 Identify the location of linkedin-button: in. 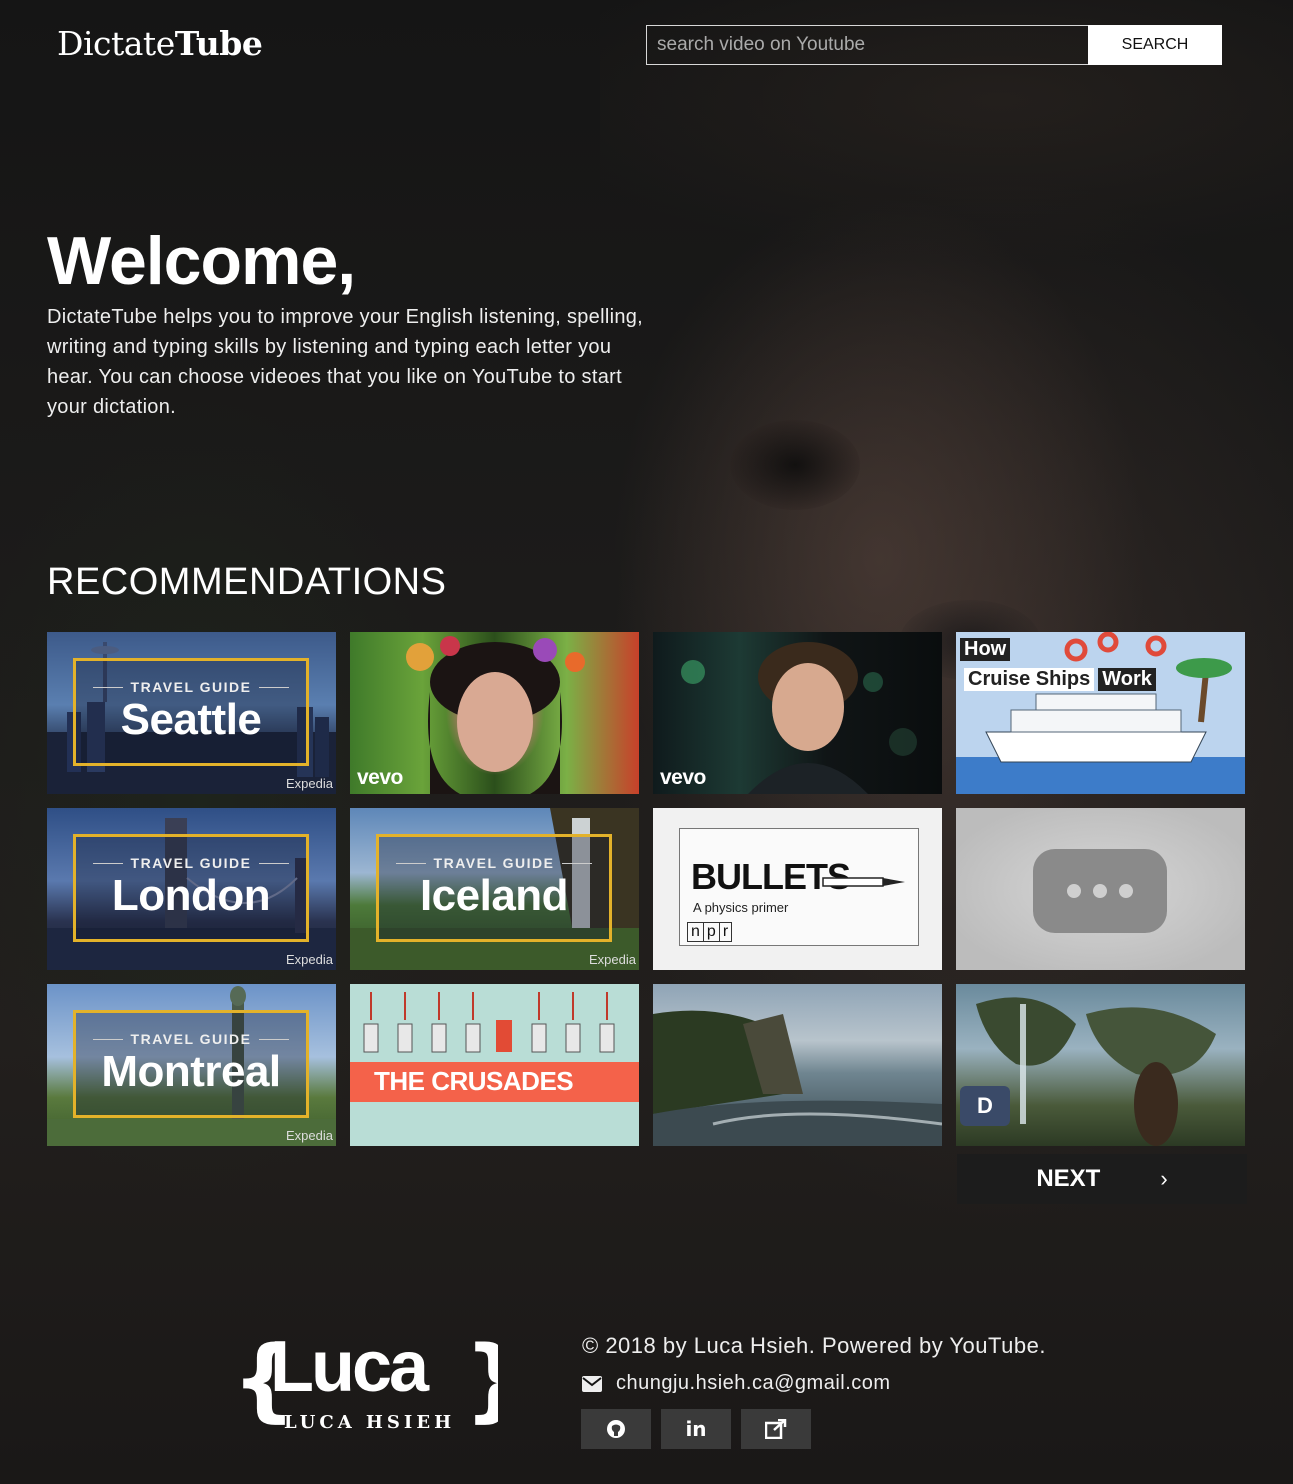
(696, 1429).